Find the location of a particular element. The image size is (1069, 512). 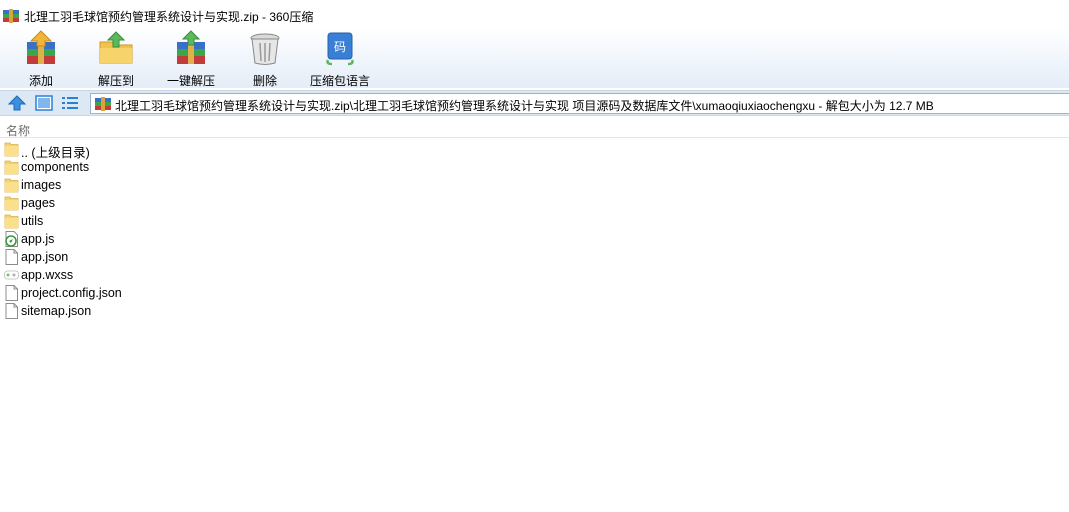

list-item: utils is located at coordinates (150, 221).